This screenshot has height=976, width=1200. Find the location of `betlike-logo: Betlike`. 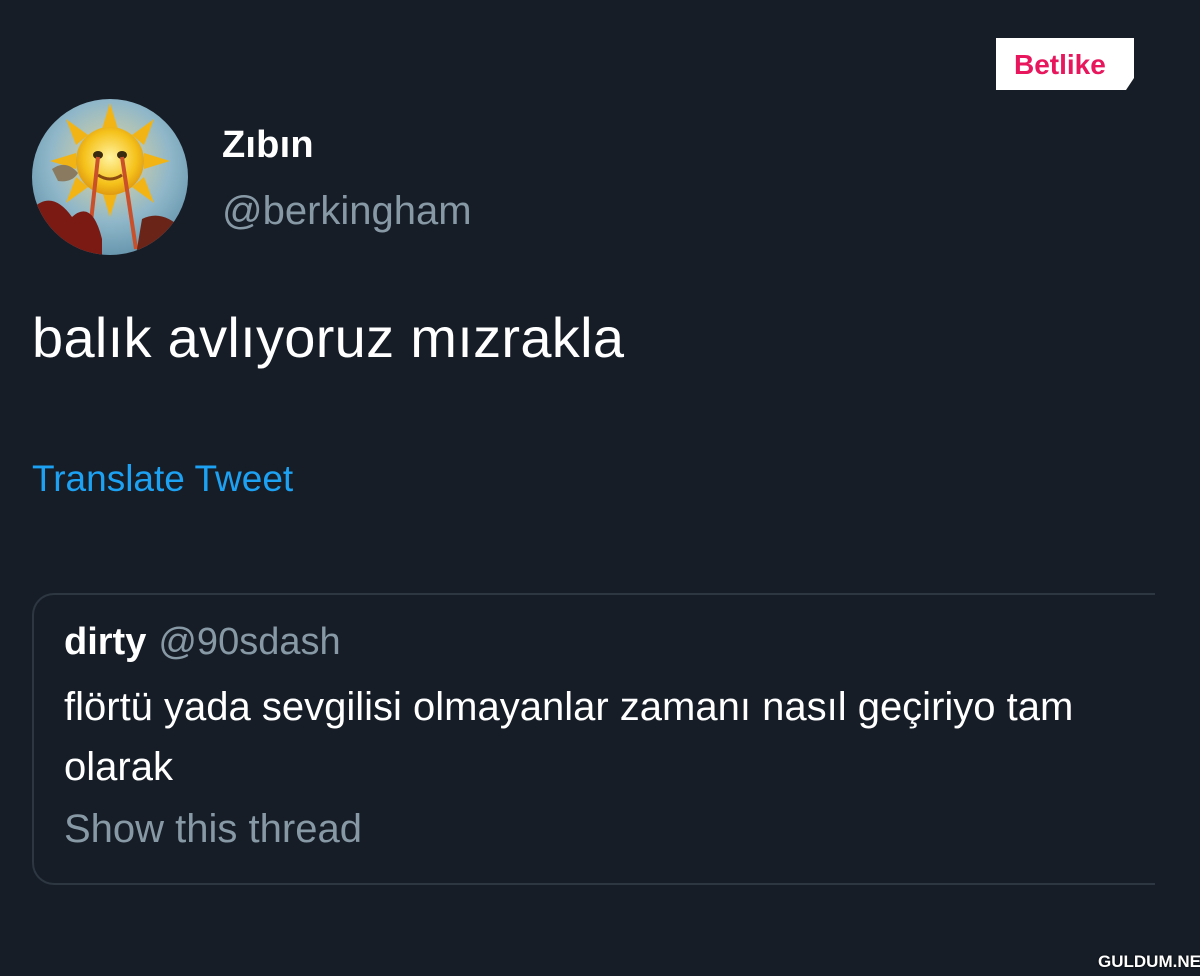

betlike-logo: Betlike is located at coordinates (1065, 64).